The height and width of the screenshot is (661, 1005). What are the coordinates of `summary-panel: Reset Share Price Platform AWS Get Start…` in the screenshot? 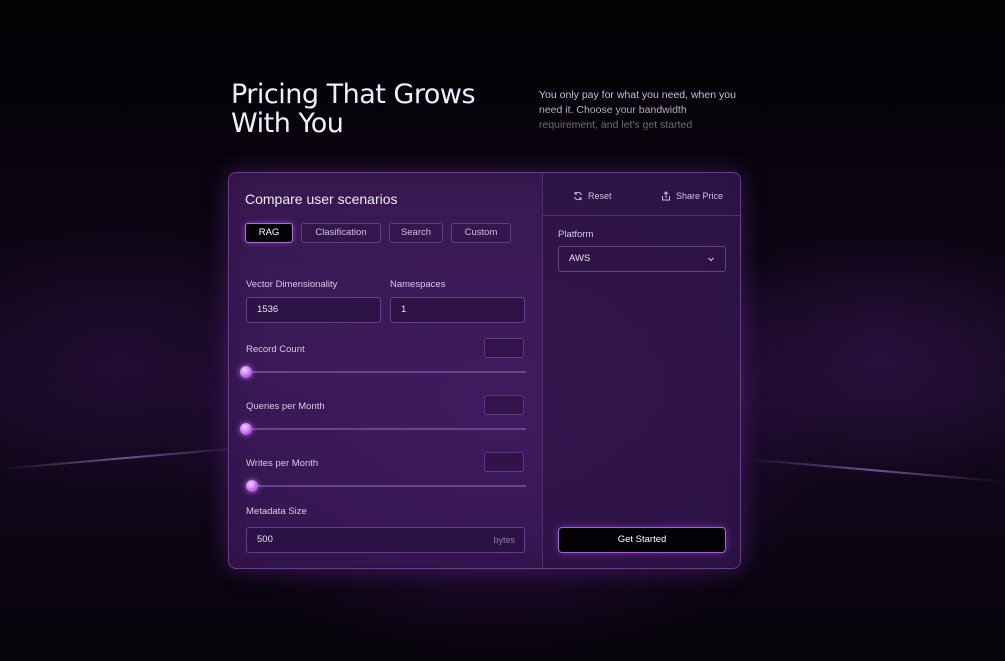 It's located at (641, 370).